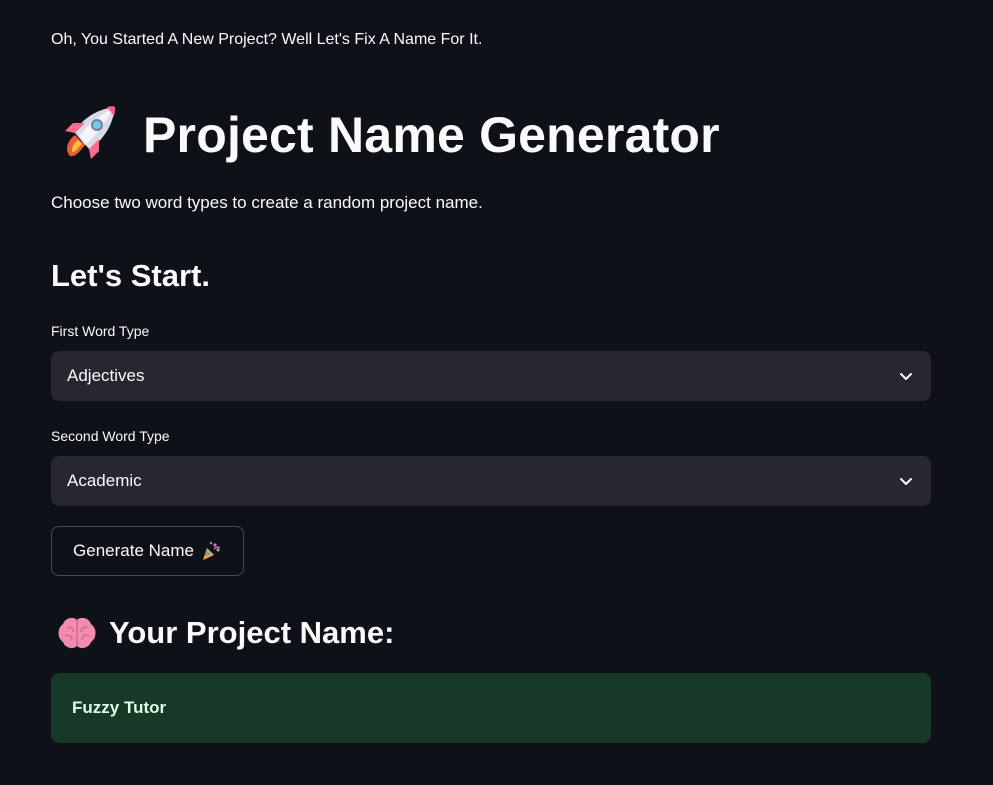 The image size is (993, 785). I want to click on brain-icon, so click(76, 633).